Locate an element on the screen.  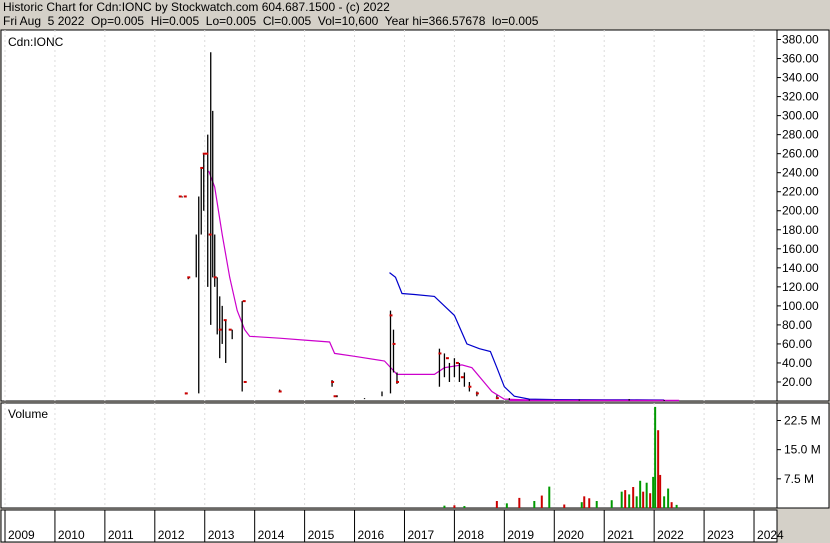
year-tick-label: 2011 is located at coordinates (121, 535).